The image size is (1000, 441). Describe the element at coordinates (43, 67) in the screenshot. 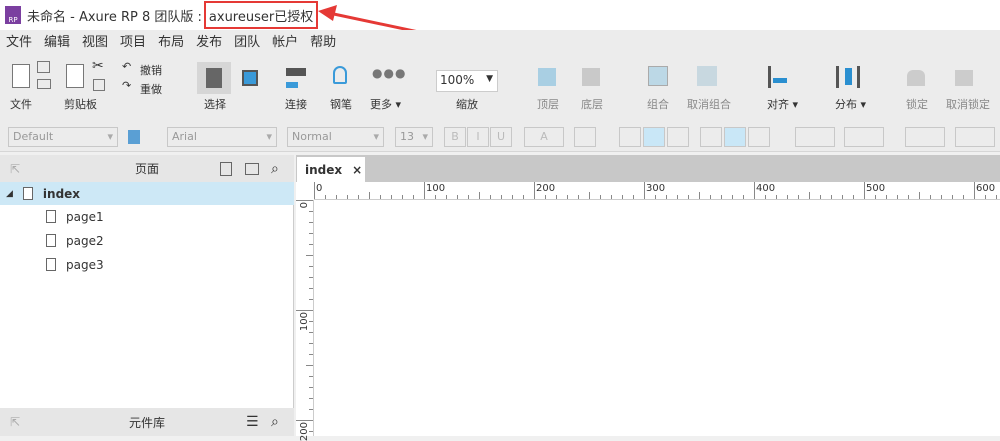

I see `save-icon` at that location.